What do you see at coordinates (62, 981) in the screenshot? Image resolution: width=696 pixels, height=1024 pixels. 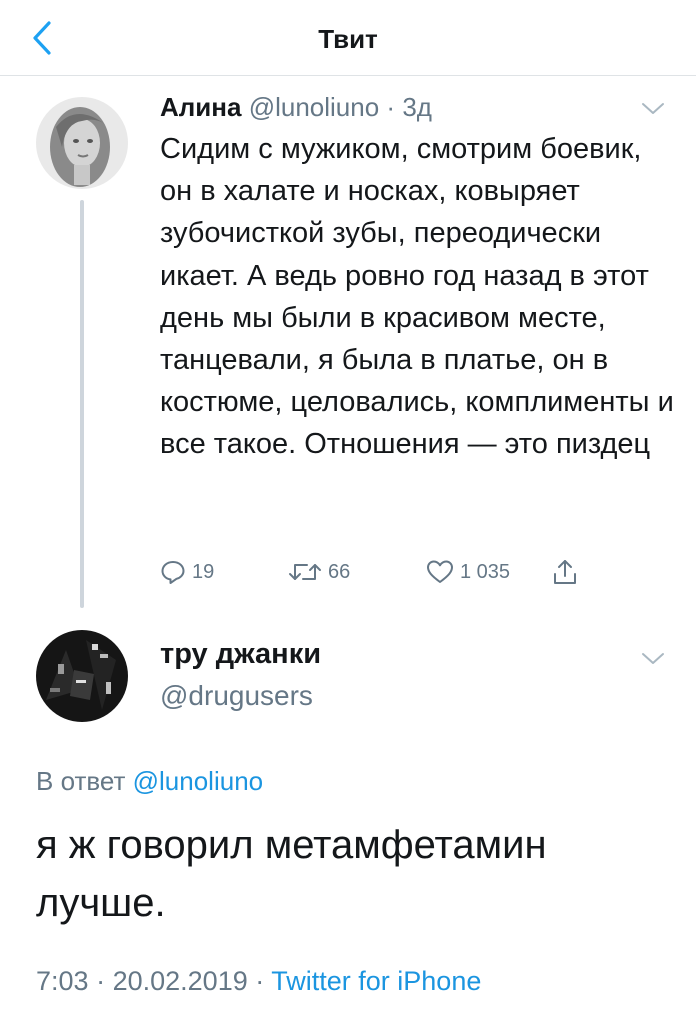 I see `reply-time: 7:03` at bounding box center [62, 981].